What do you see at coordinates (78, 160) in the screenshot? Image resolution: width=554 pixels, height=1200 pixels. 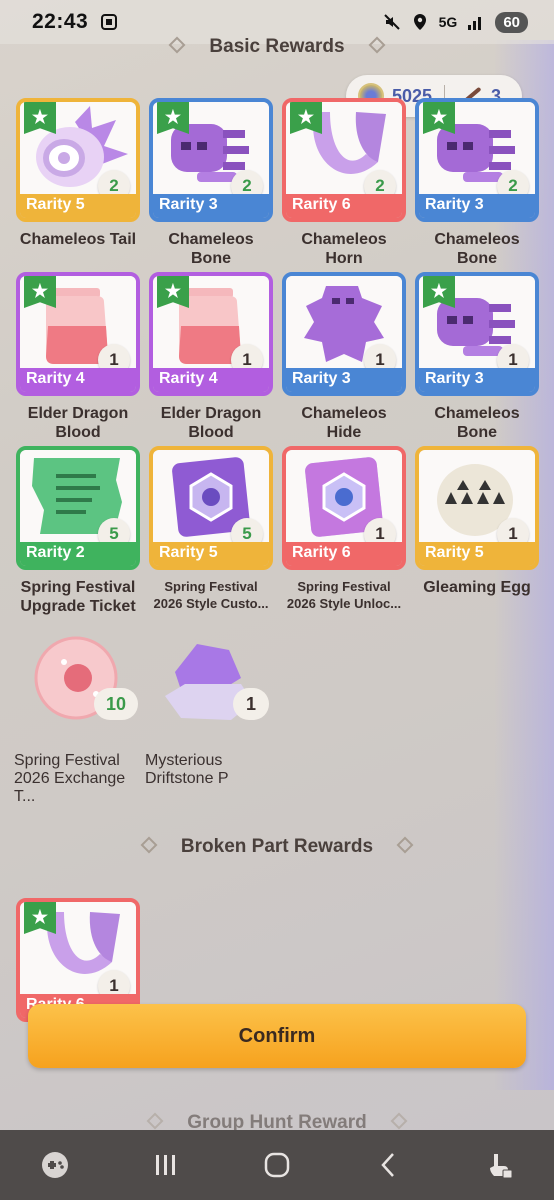 I see `item-card: ★ 2 Rarity 5` at bounding box center [78, 160].